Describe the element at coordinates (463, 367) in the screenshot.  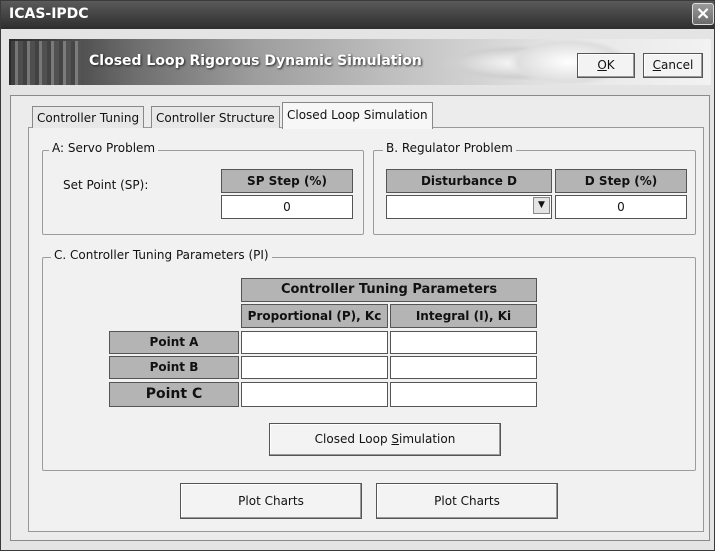
I see `point-b-ki-input` at that location.